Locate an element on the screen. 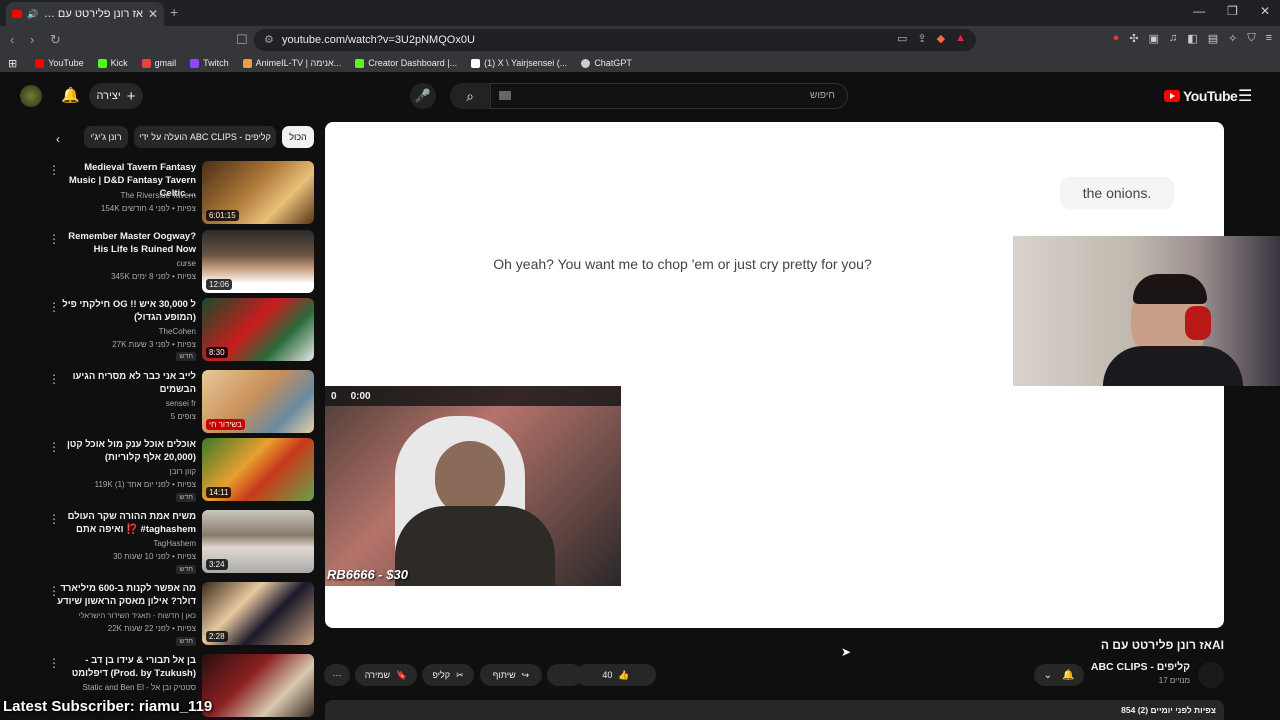 This screenshot has width=1280, height=720. video-title: לייב אני כבר לא מסריח הגיעו הבשמים is located at coordinates (126, 383).